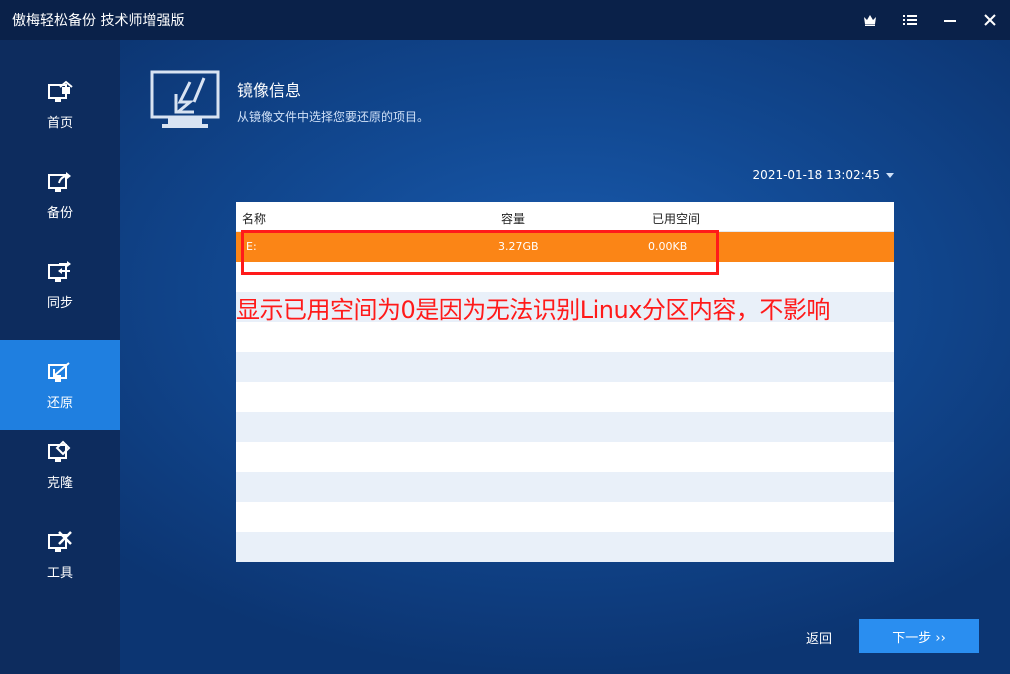 This screenshot has height=674, width=1010. Describe the element at coordinates (60, 541) in the screenshot. I see `tools-icon` at that location.